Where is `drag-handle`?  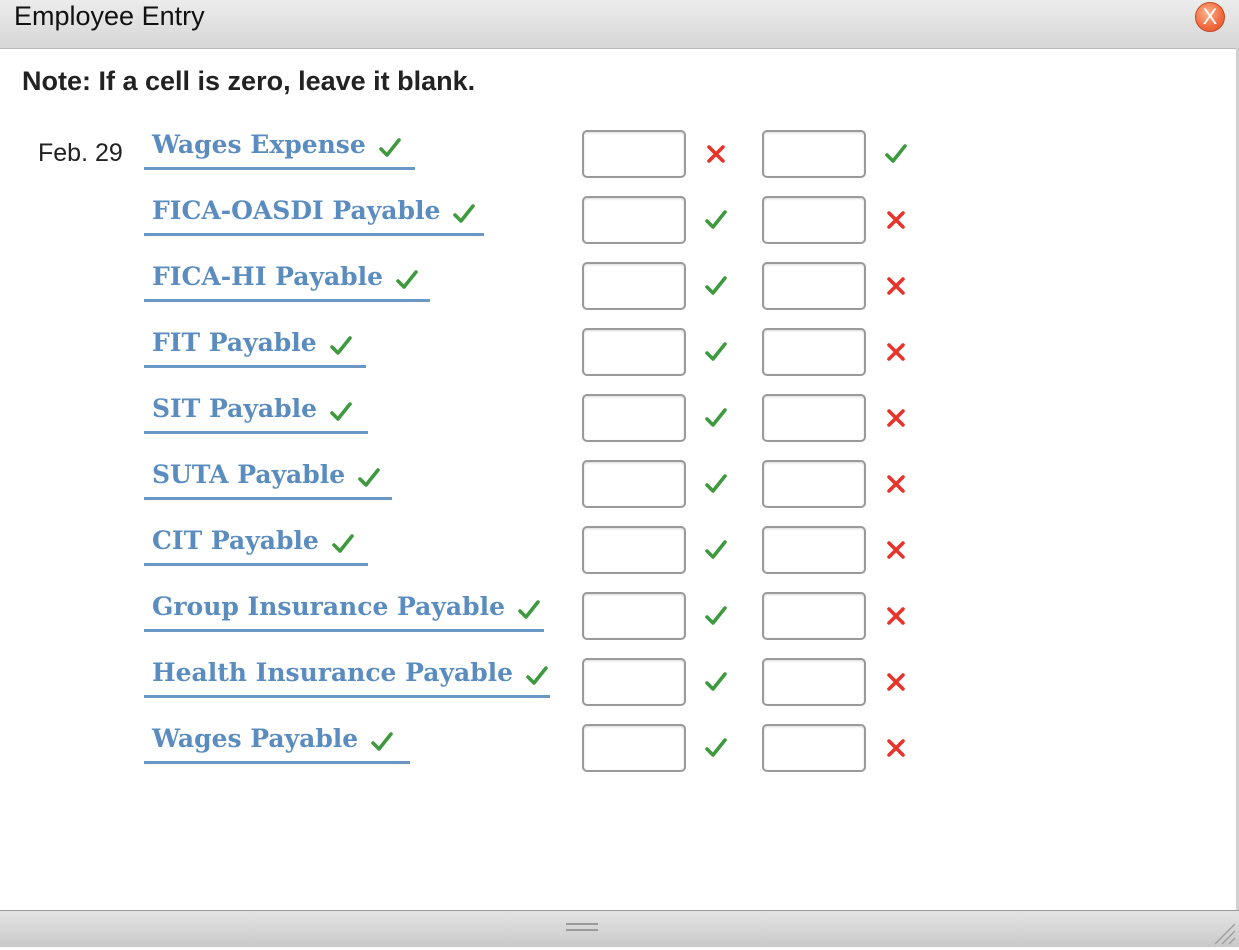 drag-handle is located at coordinates (582, 927).